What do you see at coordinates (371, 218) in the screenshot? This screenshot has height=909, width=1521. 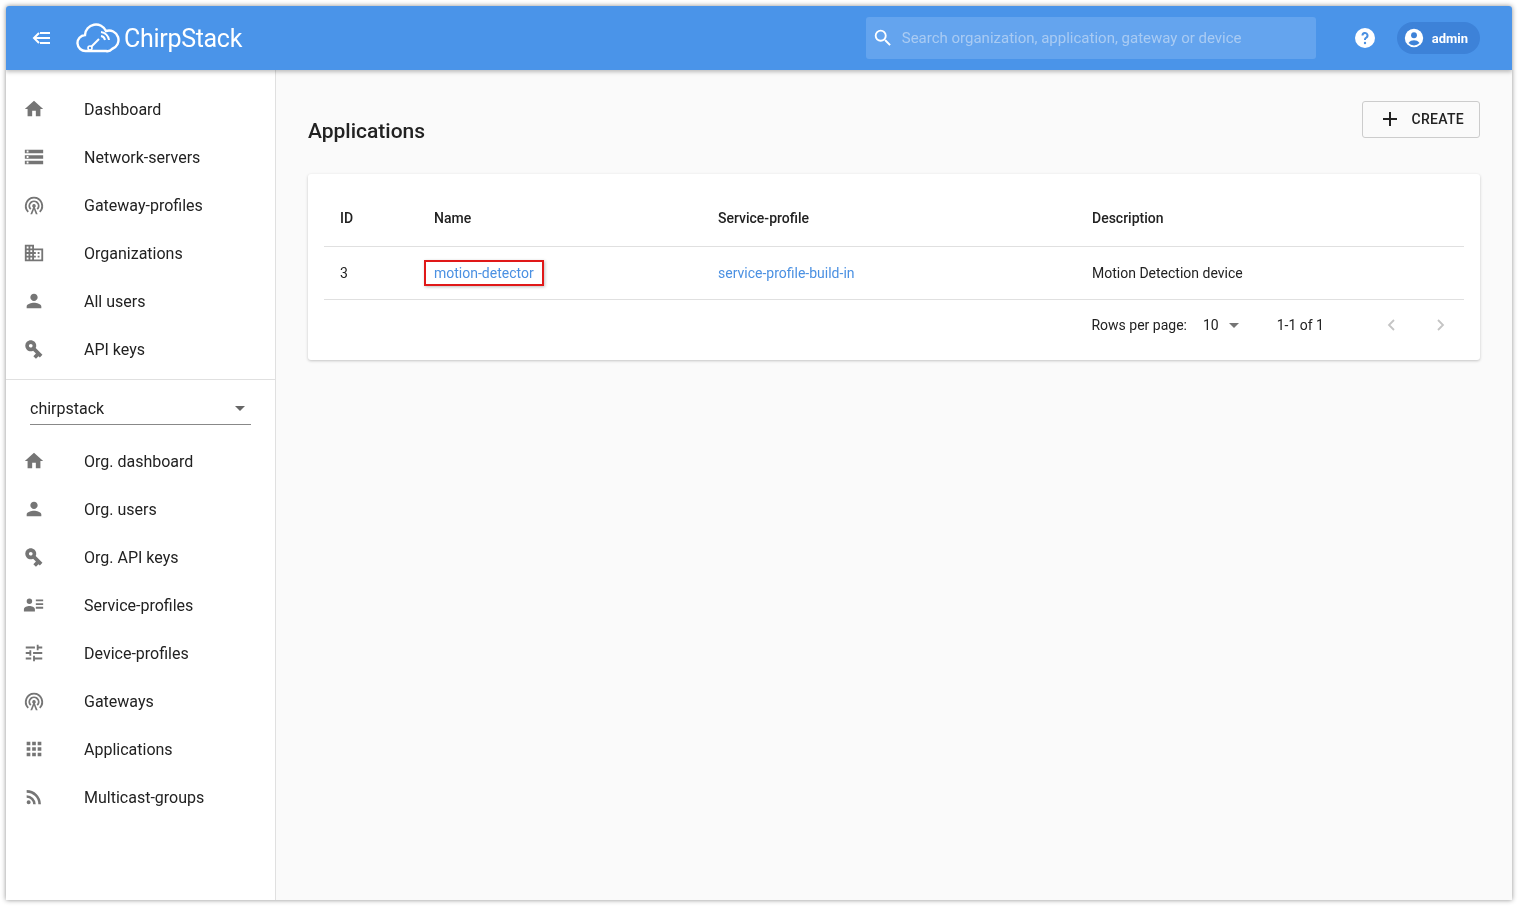 I see `column-header: ID` at bounding box center [371, 218].